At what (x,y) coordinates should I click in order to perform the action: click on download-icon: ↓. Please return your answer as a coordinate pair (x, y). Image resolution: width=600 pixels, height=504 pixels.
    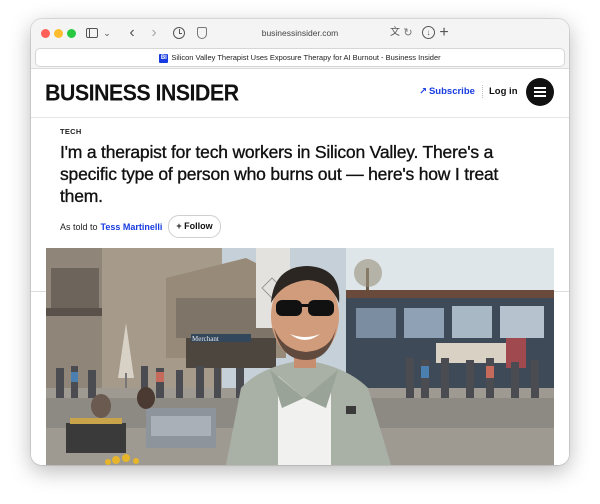
    Looking at the image, I should click on (428, 33).